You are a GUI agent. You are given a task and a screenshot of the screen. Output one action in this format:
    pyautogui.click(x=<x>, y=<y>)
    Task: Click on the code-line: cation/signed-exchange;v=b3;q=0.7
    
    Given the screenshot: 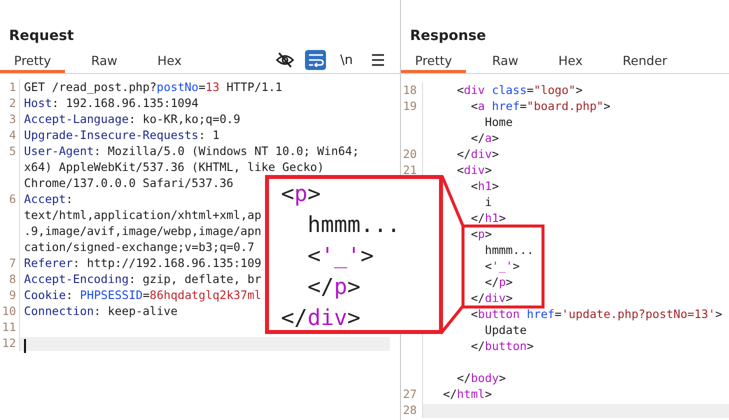 What is the action you would take?
    pyautogui.click(x=139, y=247)
    